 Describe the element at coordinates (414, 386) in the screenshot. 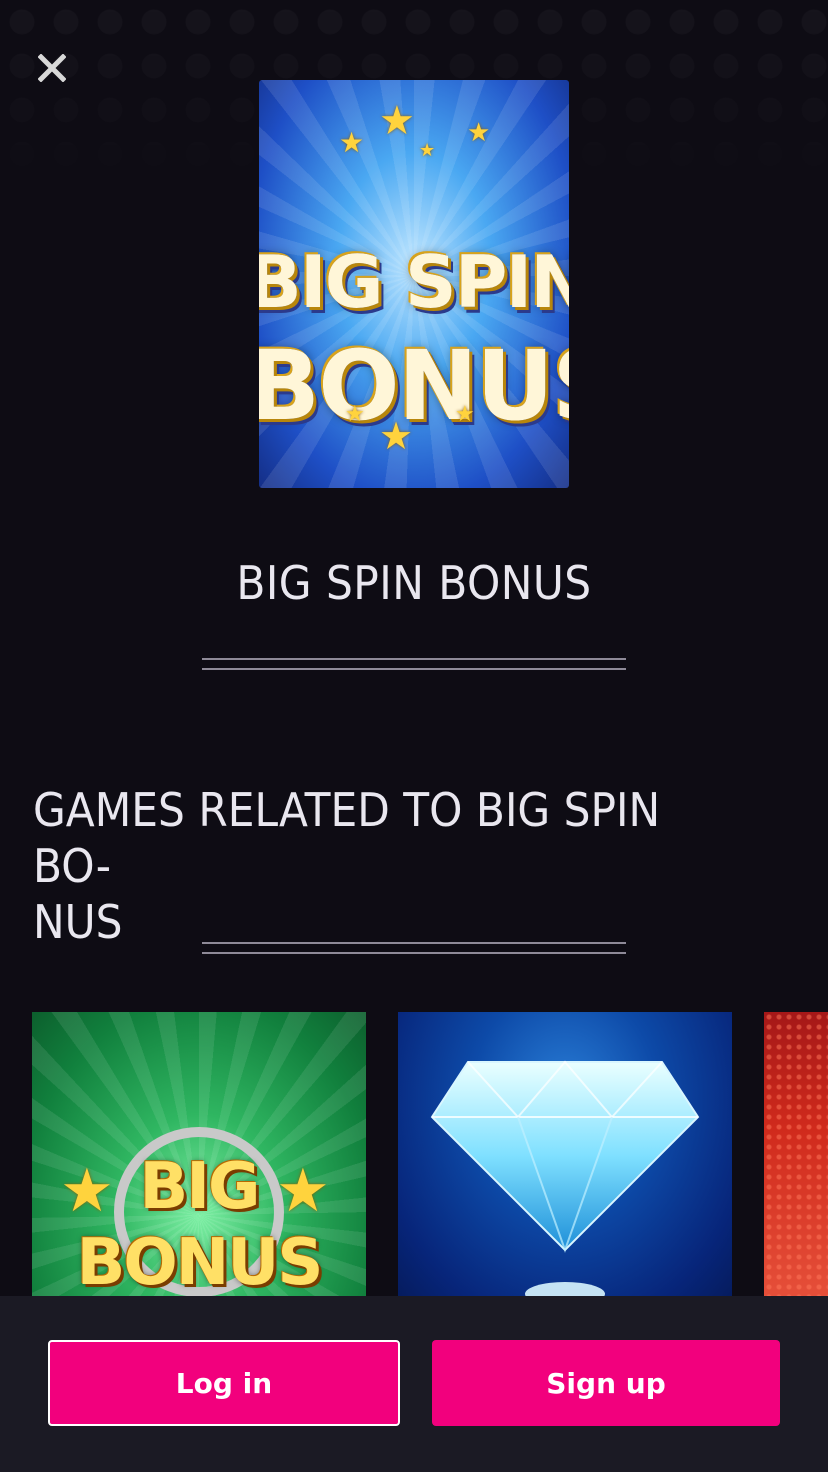

I see `cover-text-line2: BONUS` at that location.